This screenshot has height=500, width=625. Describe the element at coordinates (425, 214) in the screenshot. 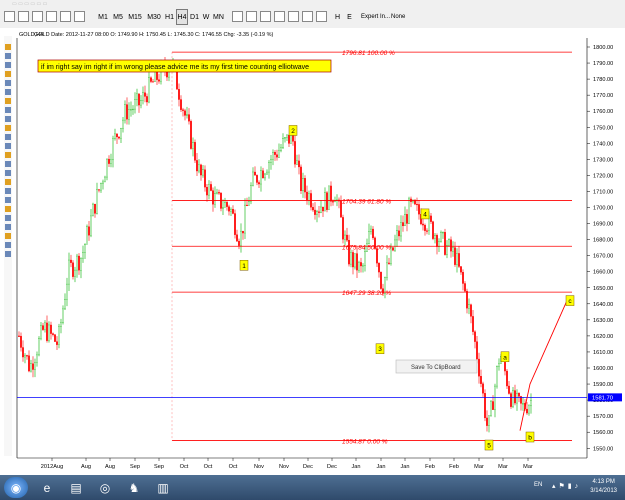

I see `wave-label-4: 4` at that location.